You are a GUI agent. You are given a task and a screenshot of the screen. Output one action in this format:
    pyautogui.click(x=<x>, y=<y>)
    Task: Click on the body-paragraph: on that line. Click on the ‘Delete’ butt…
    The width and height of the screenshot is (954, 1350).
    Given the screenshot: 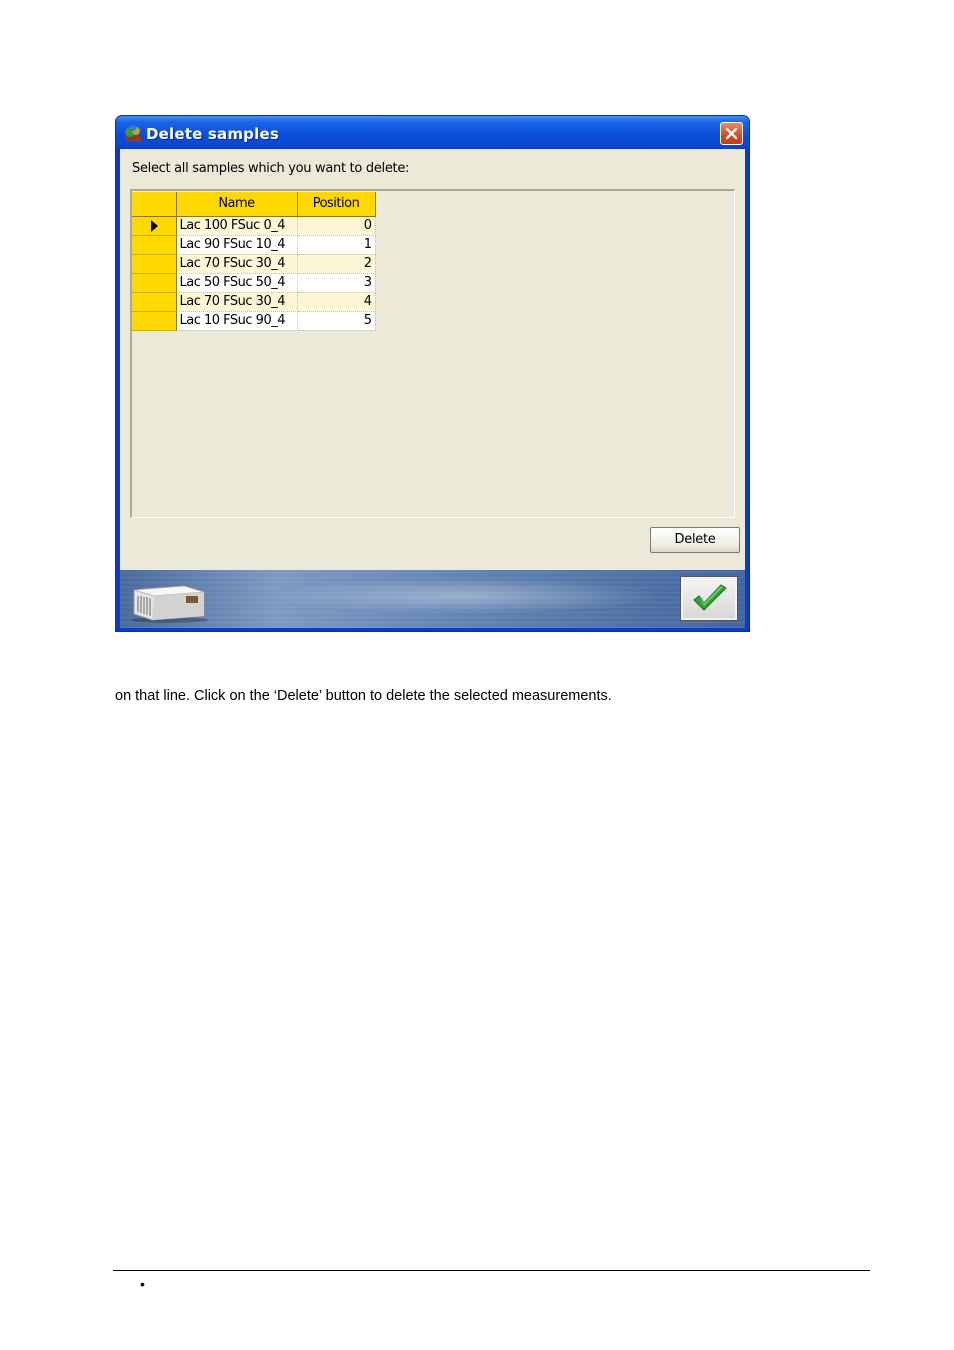 What is the action you would take?
    pyautogui.click(x=363, y=696)
    